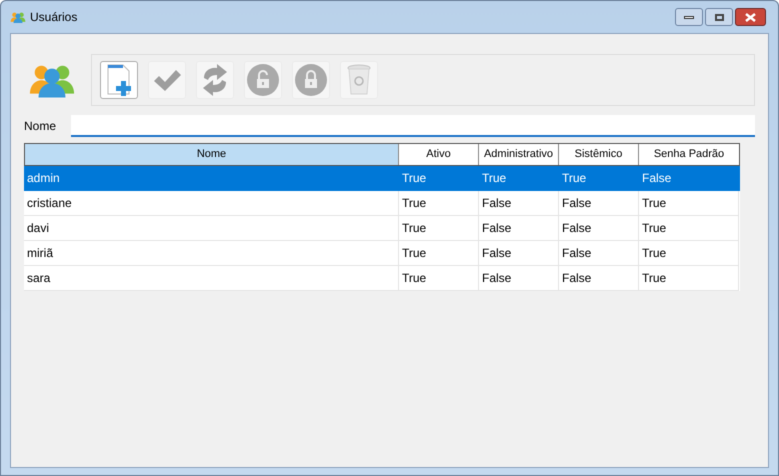  I want to click on toolbar-button, so click(119, 80).